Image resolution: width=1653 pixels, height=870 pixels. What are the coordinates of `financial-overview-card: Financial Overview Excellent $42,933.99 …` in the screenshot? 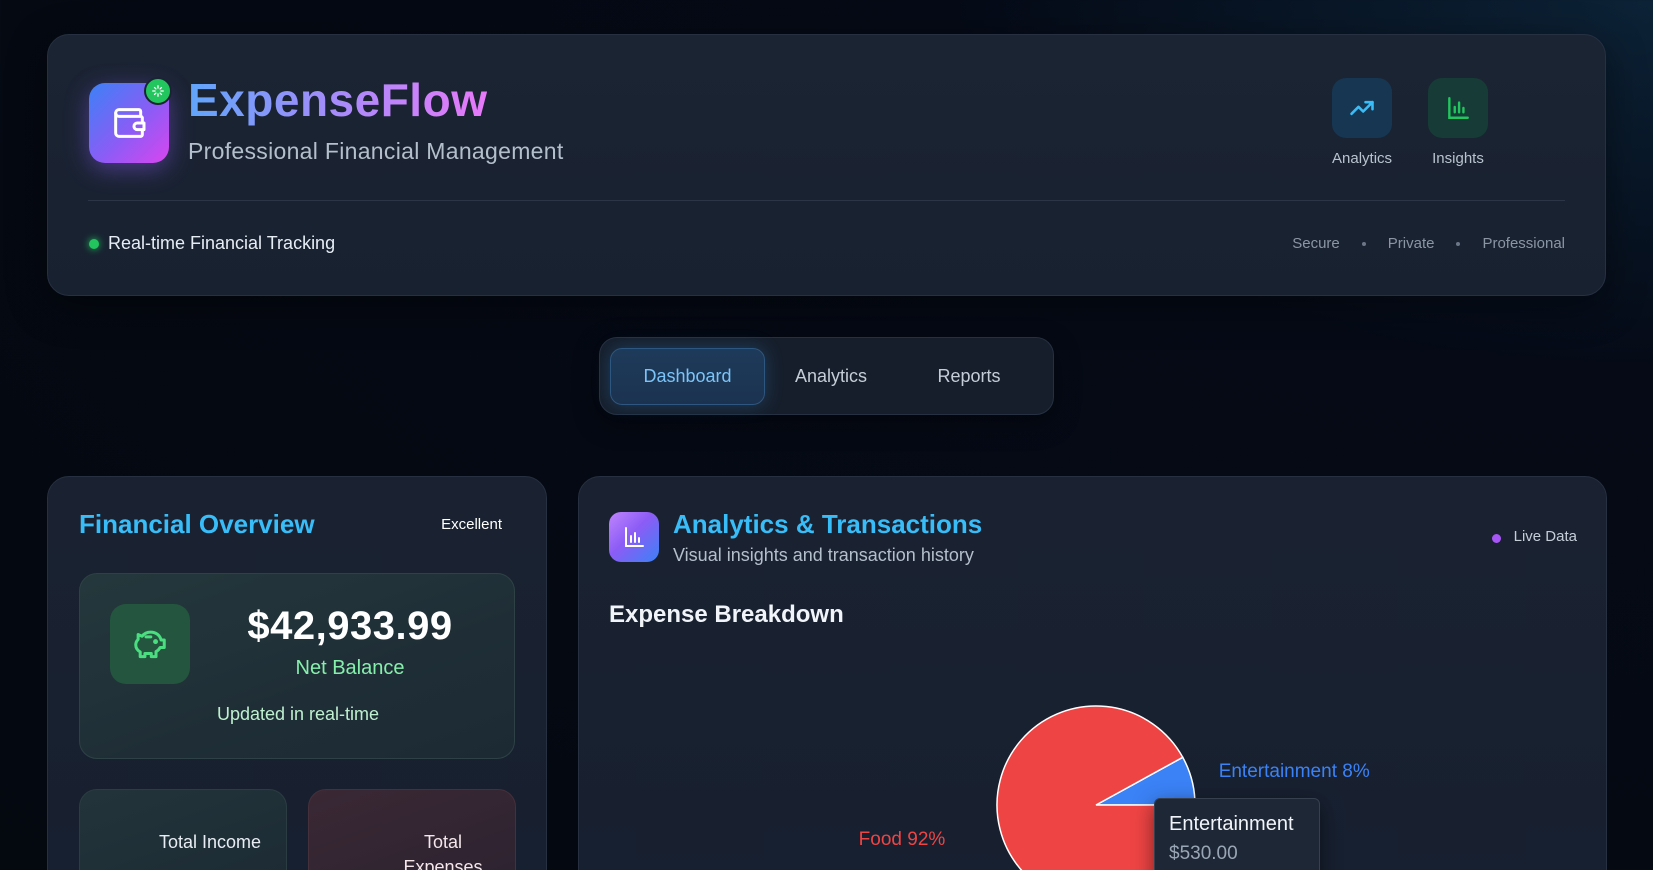 It's located at (297, 673).